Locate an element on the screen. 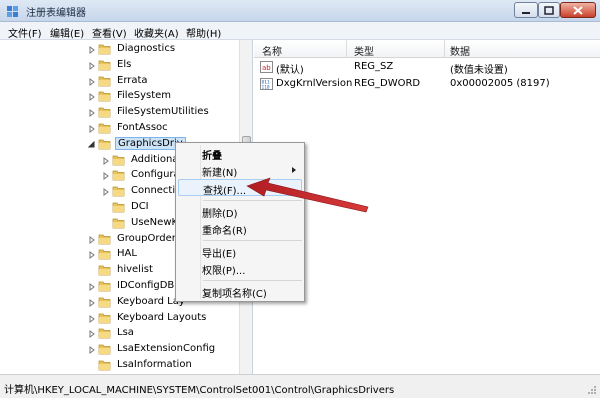 Image resolution: width=600 pixels, height=398 pixels. column-type: 类型 is located at coordinates (364, 50).